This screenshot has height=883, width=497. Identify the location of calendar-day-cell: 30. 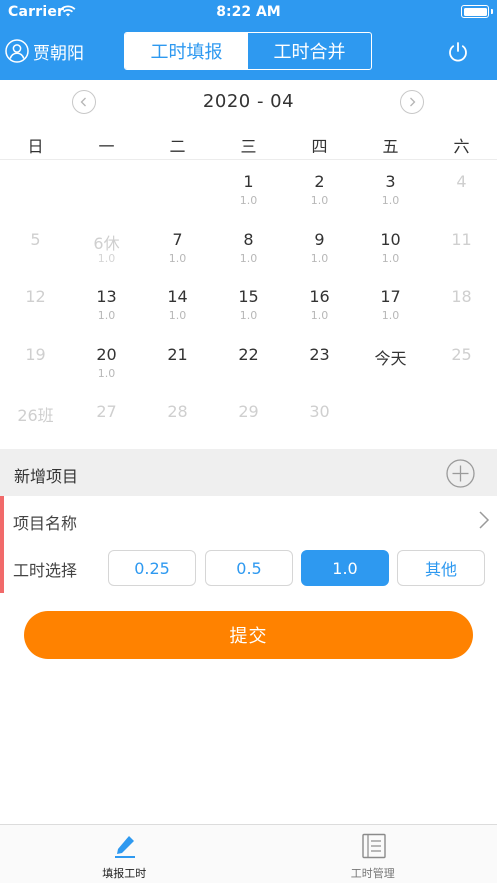
(319, 421).